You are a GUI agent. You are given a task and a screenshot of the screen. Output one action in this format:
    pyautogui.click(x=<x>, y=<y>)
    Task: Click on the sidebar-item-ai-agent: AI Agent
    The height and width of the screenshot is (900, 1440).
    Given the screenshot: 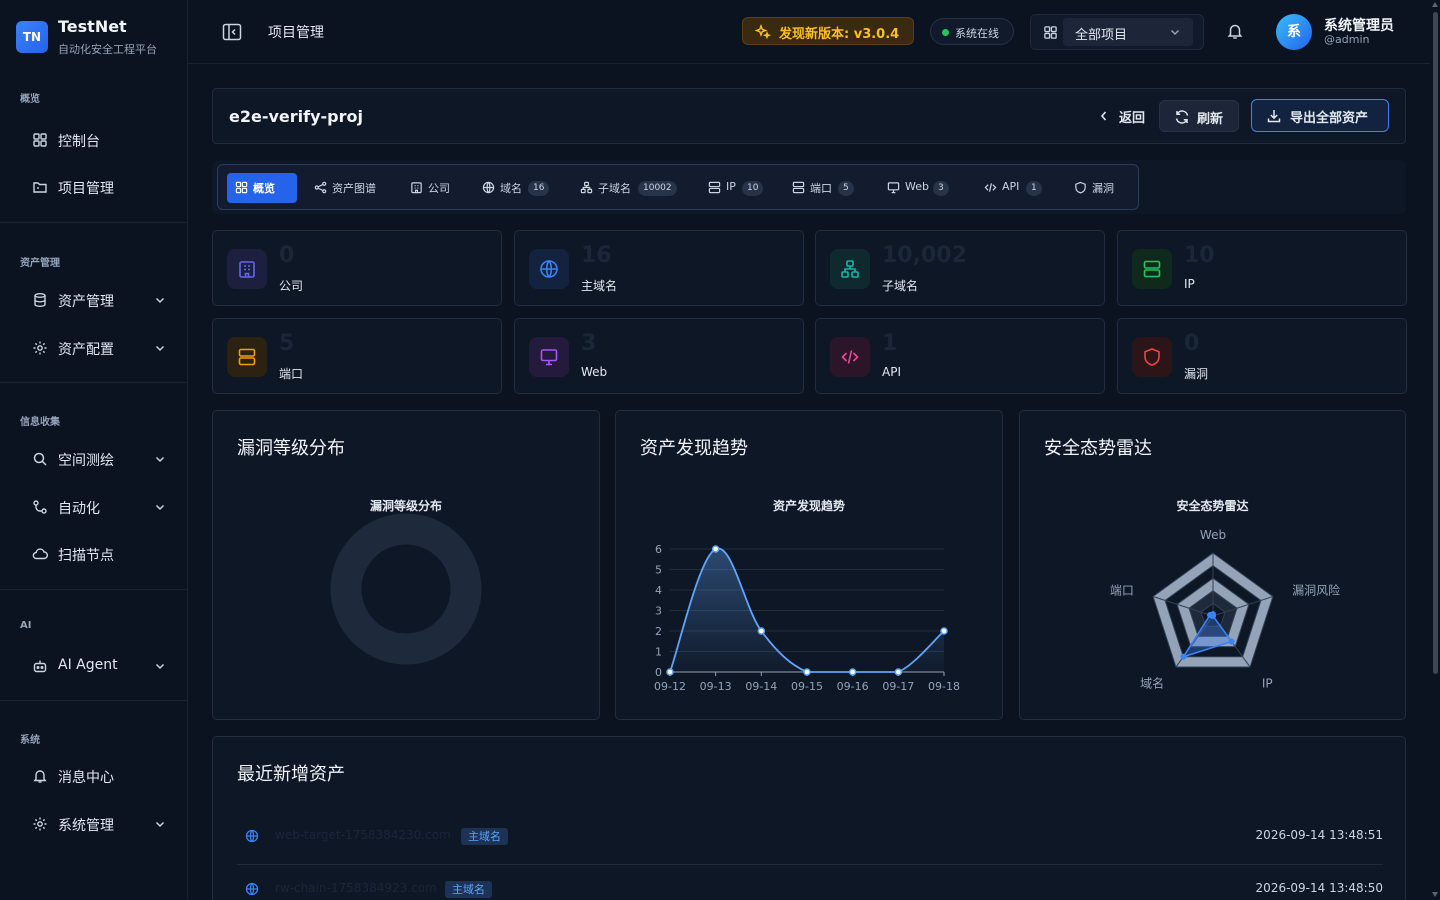 What is the action you would take?
    pyautogui.click(x=94, y=666)
    